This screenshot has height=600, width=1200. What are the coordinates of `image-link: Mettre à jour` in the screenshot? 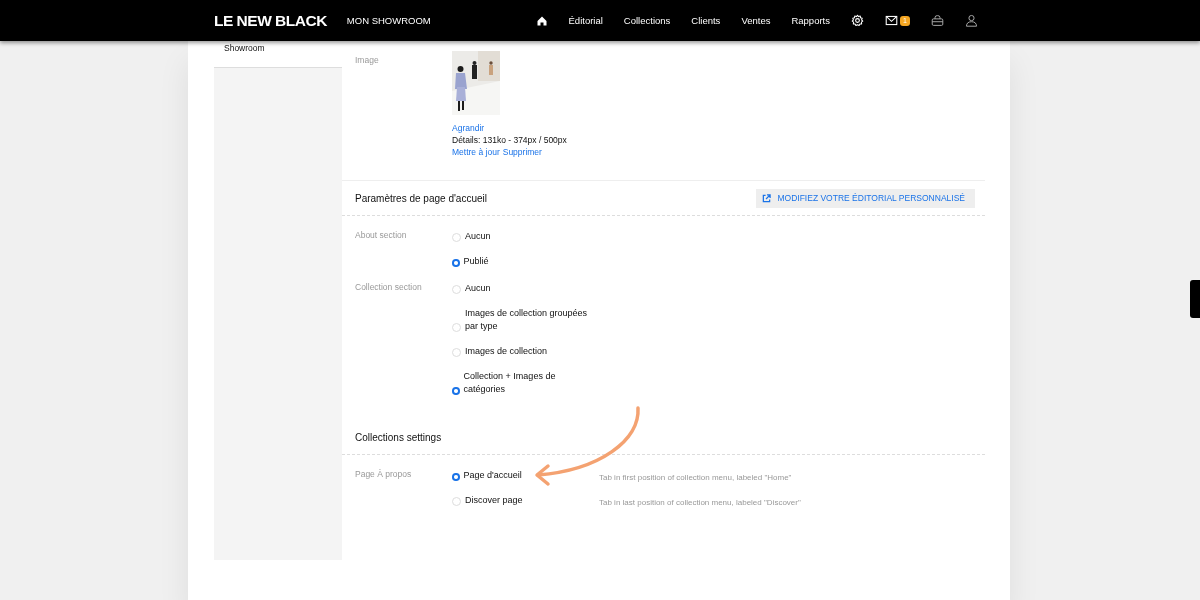 It's located at (476, 152).